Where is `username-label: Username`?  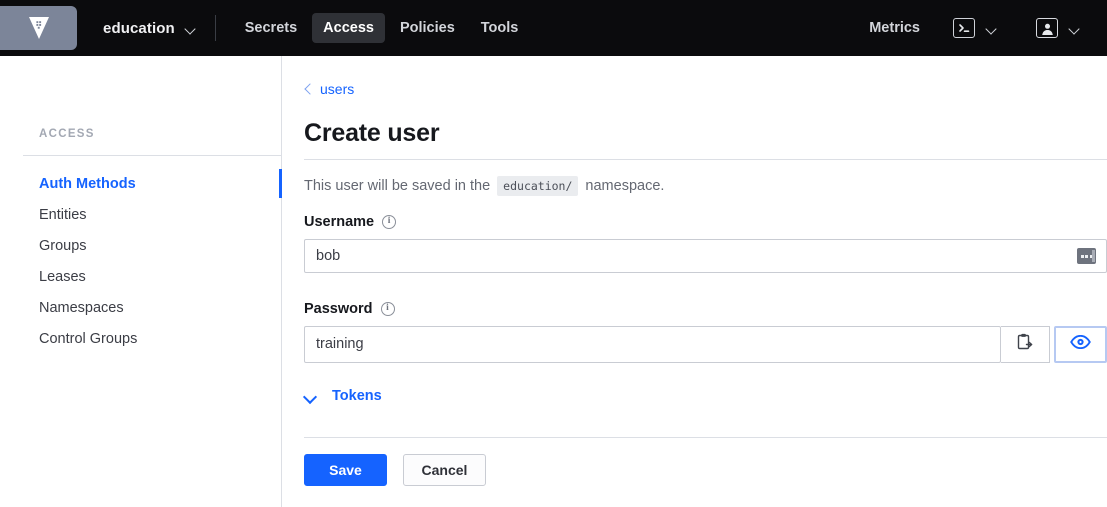
username-label: Username is located at coordinates (339, 222).